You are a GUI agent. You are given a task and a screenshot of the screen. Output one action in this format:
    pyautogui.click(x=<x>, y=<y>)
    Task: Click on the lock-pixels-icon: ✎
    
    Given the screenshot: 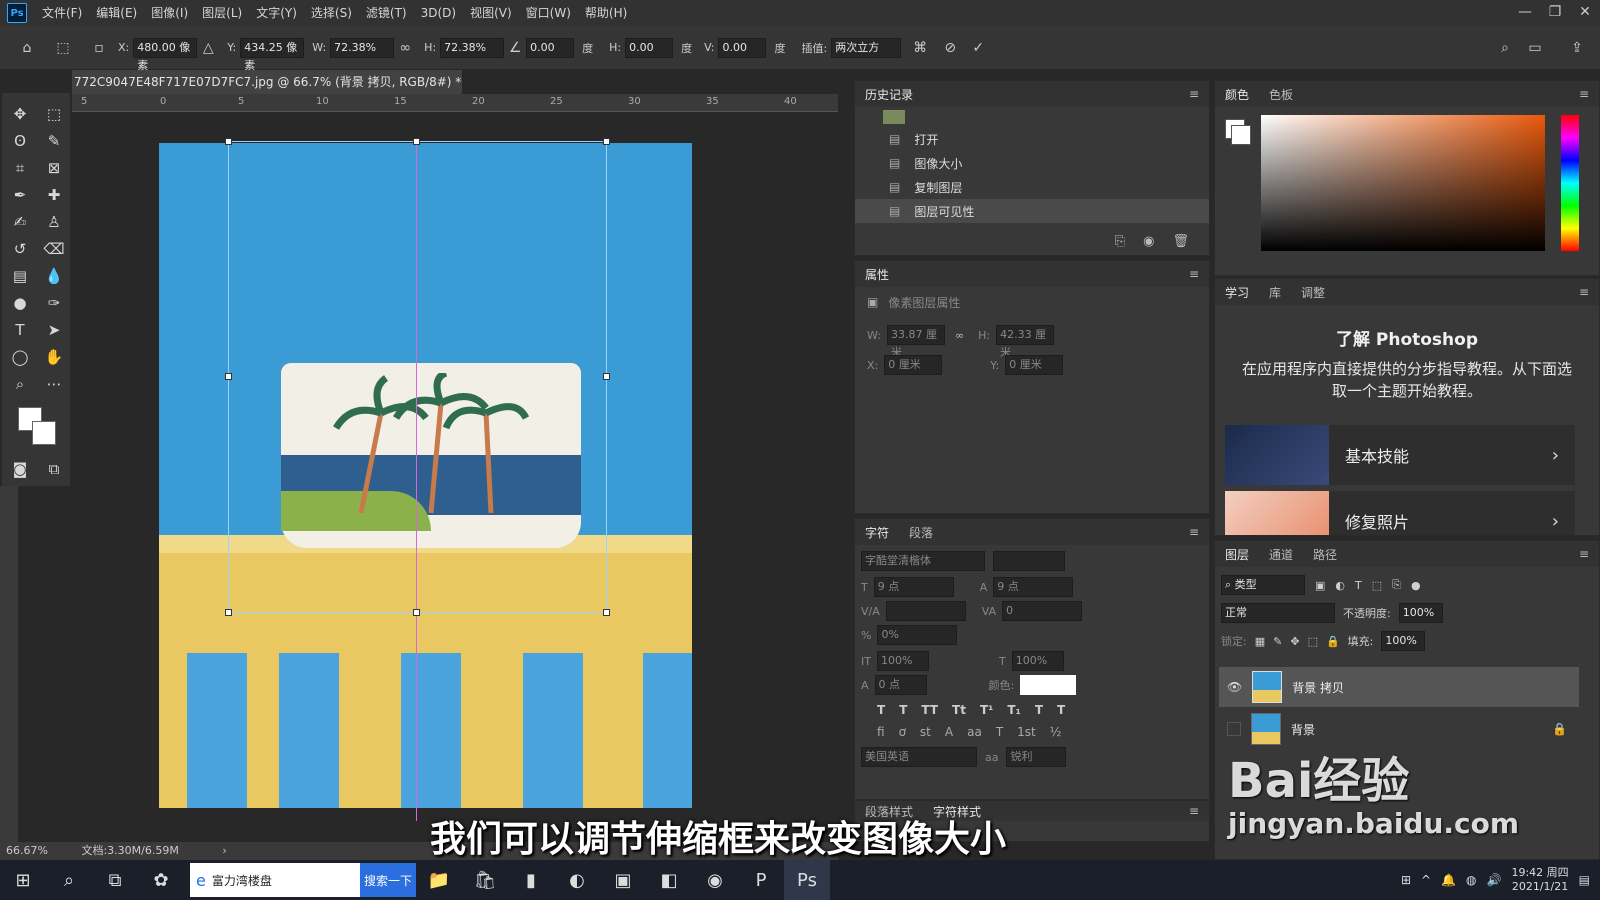 What is the action you would take?
    pyautogui.click(x=1277, y=641)
    